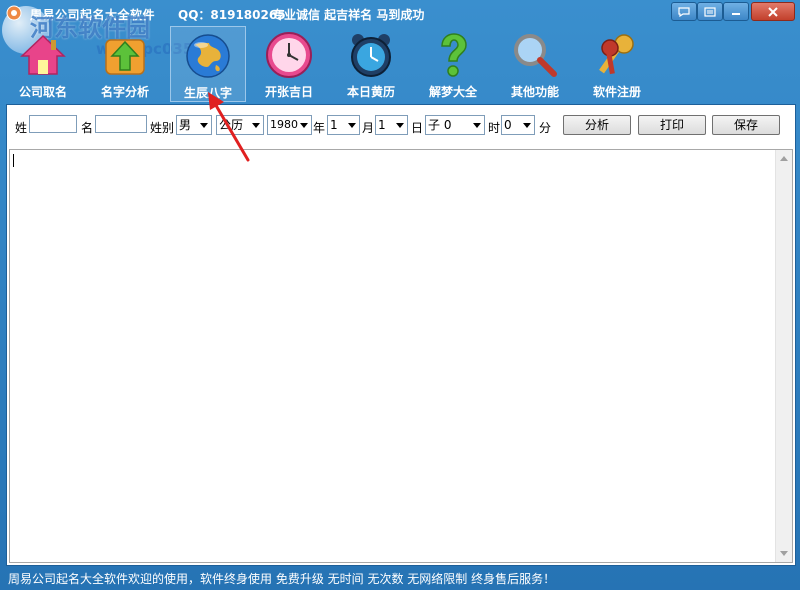 This screenshot has height=590, width=800. I want to click on month-label: 月, so click(368, 128).